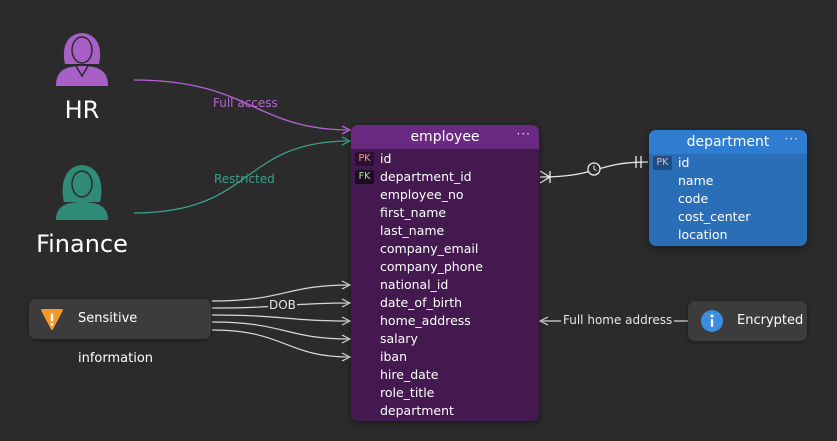 This screenshot has width=837, height=441. I want to click on field-row-last-name: last_name, so click(445, 231).